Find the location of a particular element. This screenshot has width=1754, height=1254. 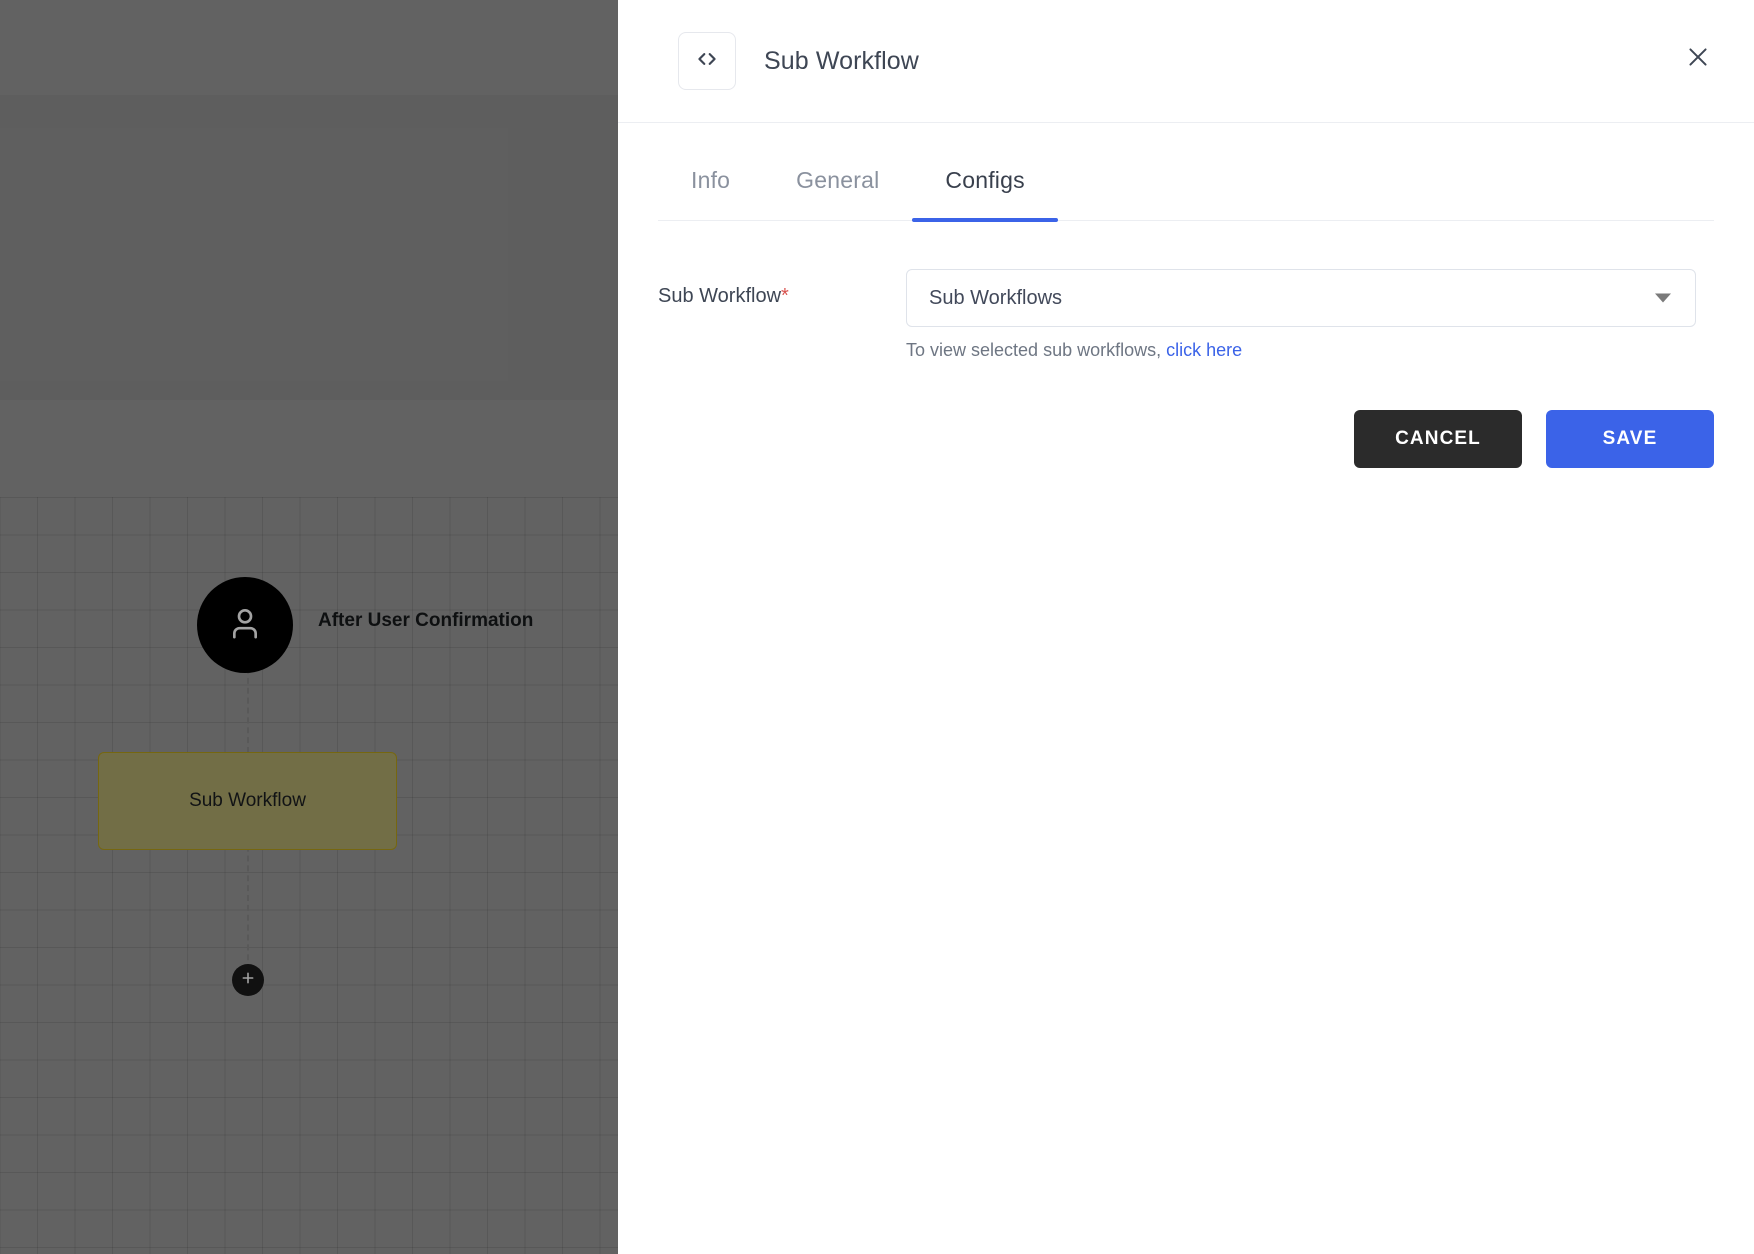

drawer-actions: CANCEL SAVE is located at coordinates (1186, 414).